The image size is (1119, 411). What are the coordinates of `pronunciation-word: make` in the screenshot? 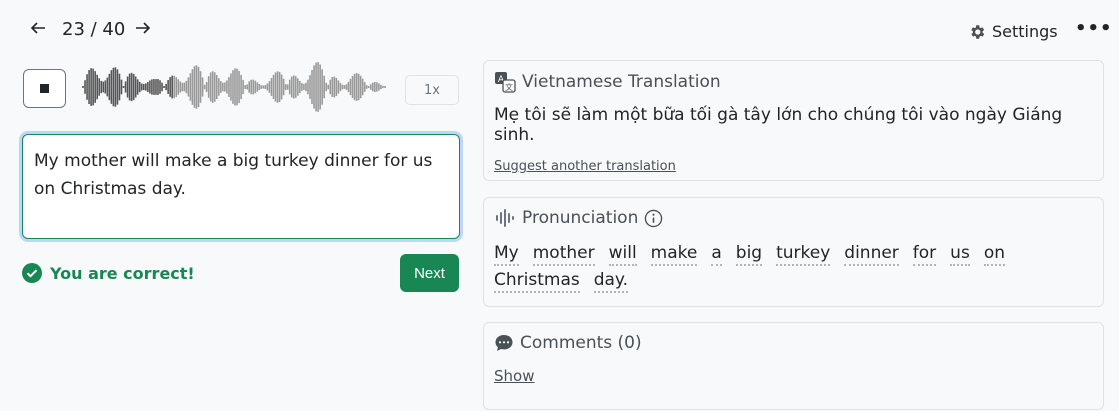 It's located at (674, 254).